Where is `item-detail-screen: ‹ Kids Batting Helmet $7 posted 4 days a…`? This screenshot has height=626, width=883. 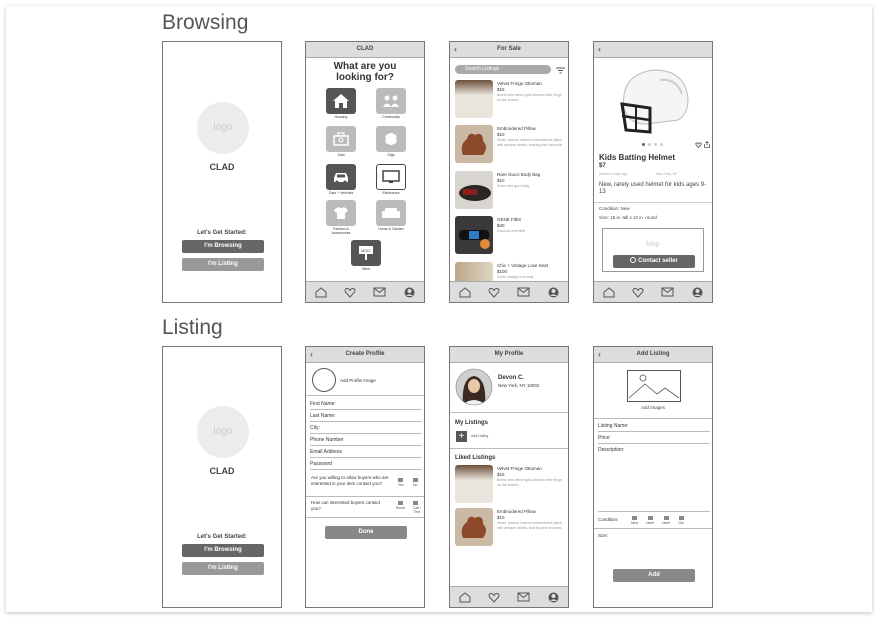 item-detail-screen: ‹ Kids Batting Helmet $7 posted 4 days a… is located at coordinates (653, 172).